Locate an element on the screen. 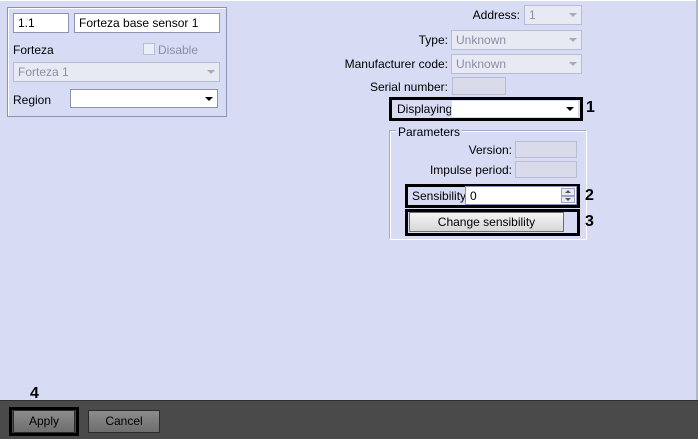  change-sensibility-button: Change sensibility is located at coordinates (486, 222).